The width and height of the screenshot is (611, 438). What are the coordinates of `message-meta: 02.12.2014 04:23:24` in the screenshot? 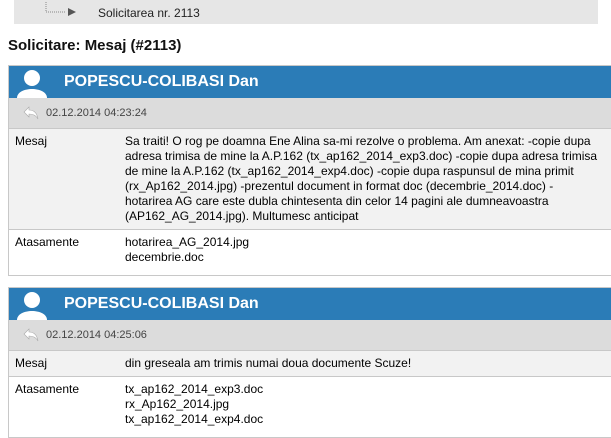 It's located at (310, 113).